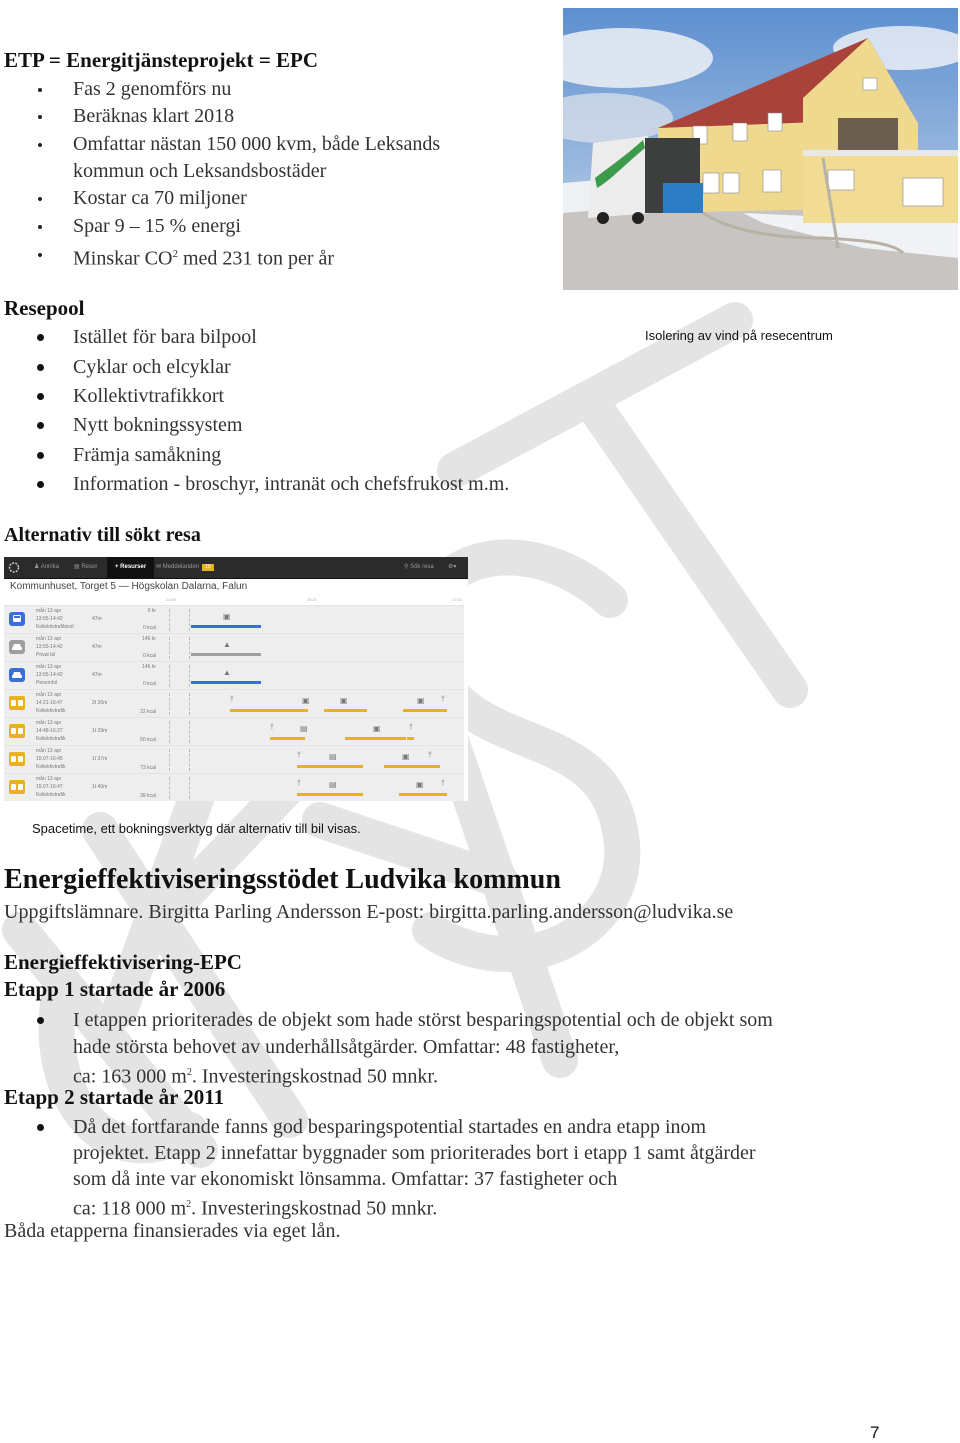  What do you see at coordinates (114, 1097) in the screenshot?
I see `etapp2-heading: Etapp 2 startade år 2011` at bounding box center [114, 1097].